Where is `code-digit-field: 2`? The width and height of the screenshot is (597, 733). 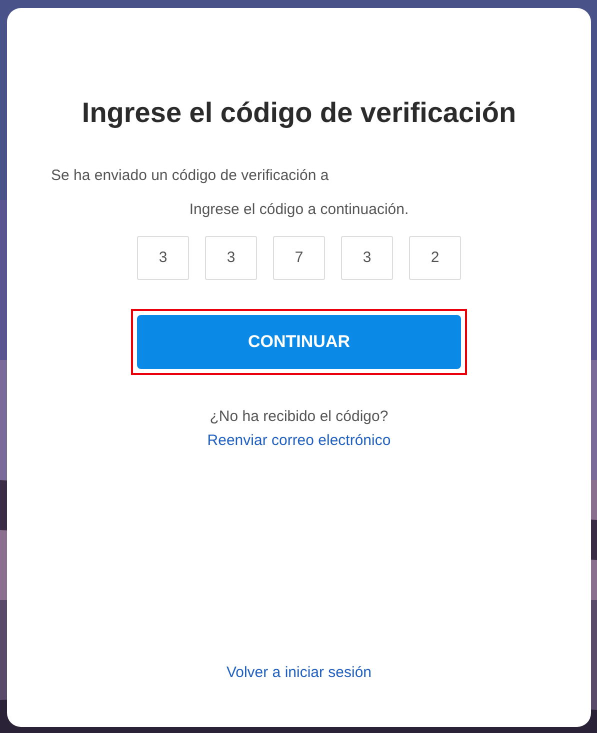
code-digit-field: 2 is located at coordinates (435, 258).